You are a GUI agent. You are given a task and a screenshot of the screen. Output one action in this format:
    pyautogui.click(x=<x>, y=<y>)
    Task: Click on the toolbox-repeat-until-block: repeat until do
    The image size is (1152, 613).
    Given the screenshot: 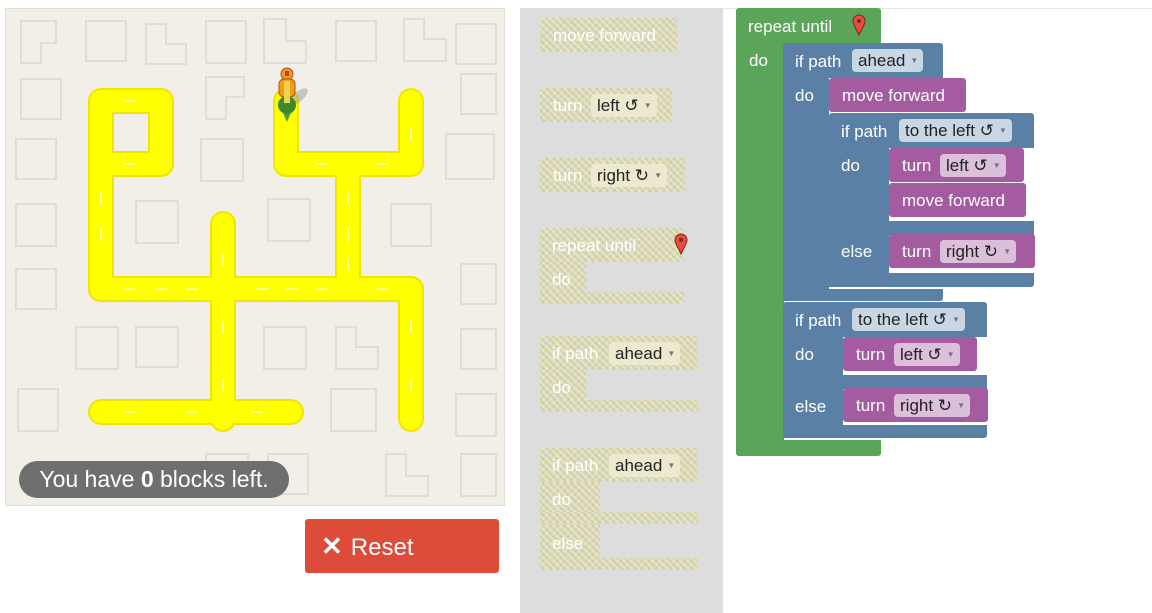 What is the action you would take?
    pyautogui.click(x=614, y=266)
    